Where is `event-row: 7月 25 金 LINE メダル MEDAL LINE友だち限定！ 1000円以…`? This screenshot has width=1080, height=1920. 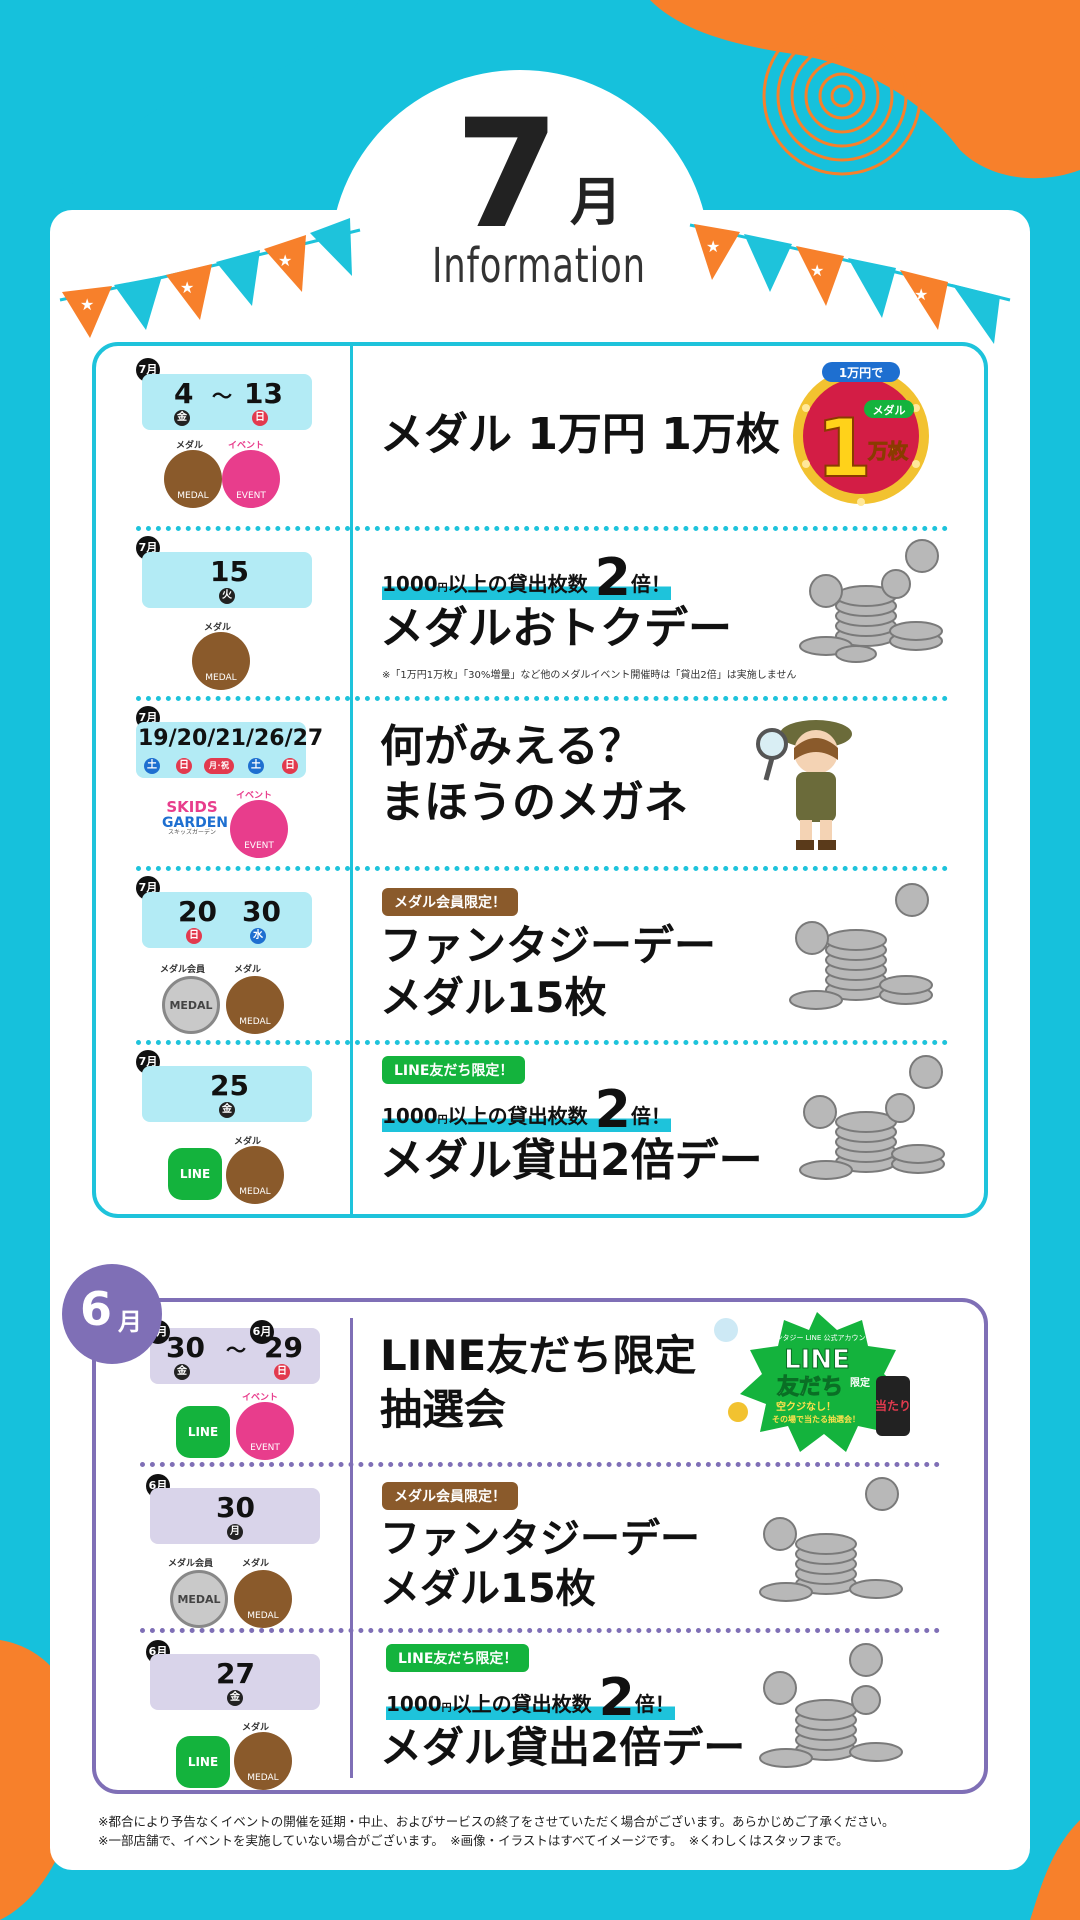 event-row: 7月 25 金 LINE メダル MEDAL LINE友だち限定！ 1000円以… is located at coordinates (541, 1131).